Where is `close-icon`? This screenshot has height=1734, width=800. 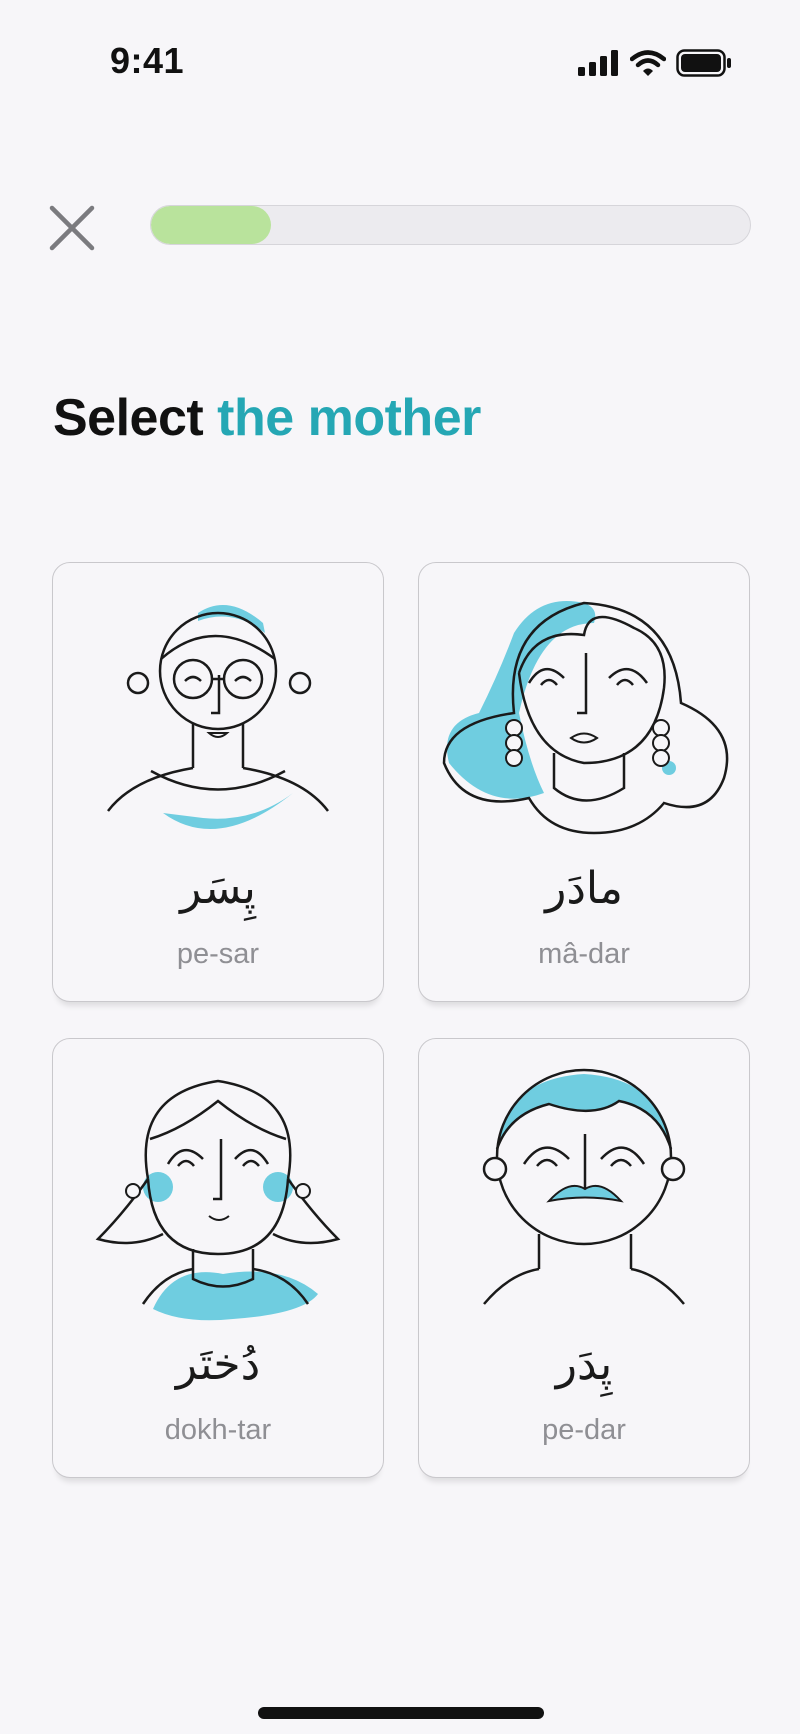 close-icon is located at coordinates (72, 228).